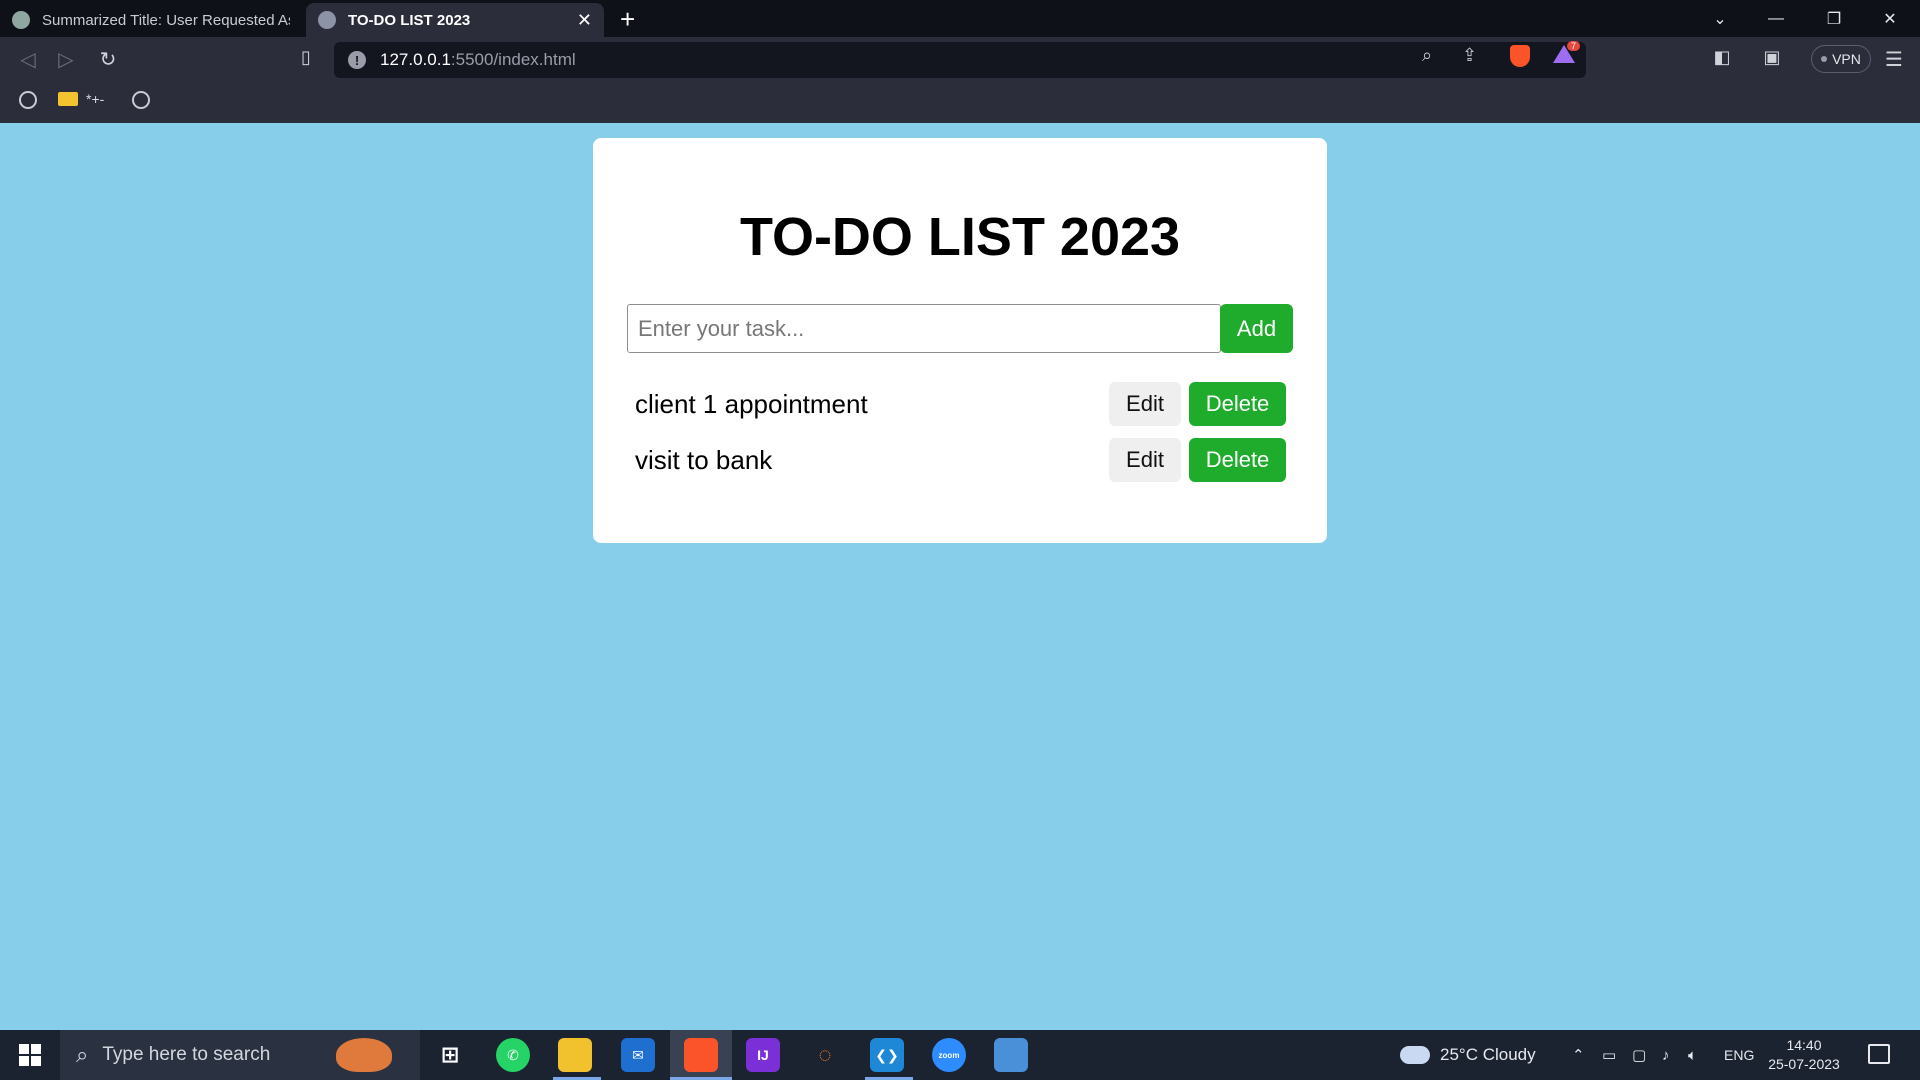  I want to click on language-indicator: ENG, so click(1739, 1055).